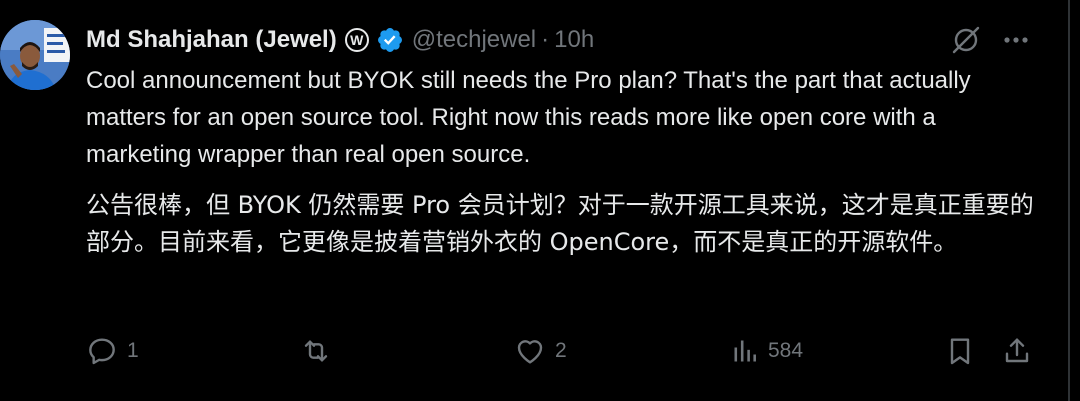 The image size is (1080, 401). What do you see at coordinates (574, 40) in the screenshot?
I see `timestamp: 10h` at bounding box center [574, 40].